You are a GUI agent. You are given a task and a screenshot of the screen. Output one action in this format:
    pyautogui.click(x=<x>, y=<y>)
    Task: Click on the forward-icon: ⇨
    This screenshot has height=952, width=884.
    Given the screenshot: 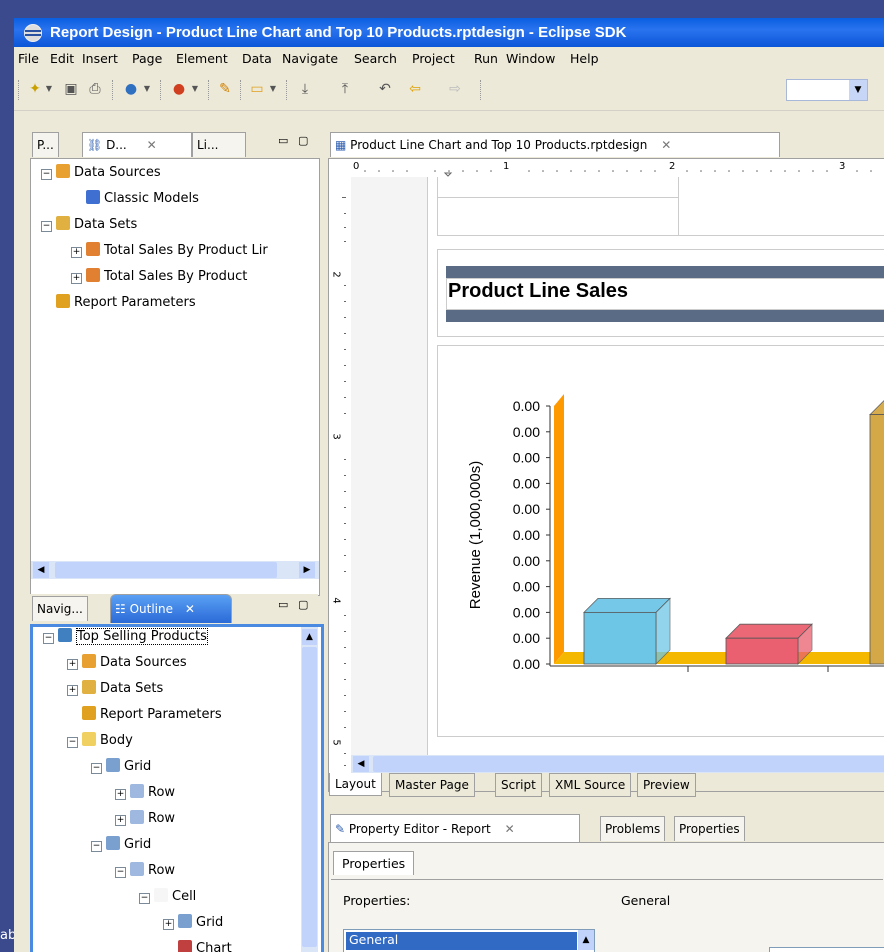 What is the action you would take?
    pyautogui.click(x=455, y=89)
    